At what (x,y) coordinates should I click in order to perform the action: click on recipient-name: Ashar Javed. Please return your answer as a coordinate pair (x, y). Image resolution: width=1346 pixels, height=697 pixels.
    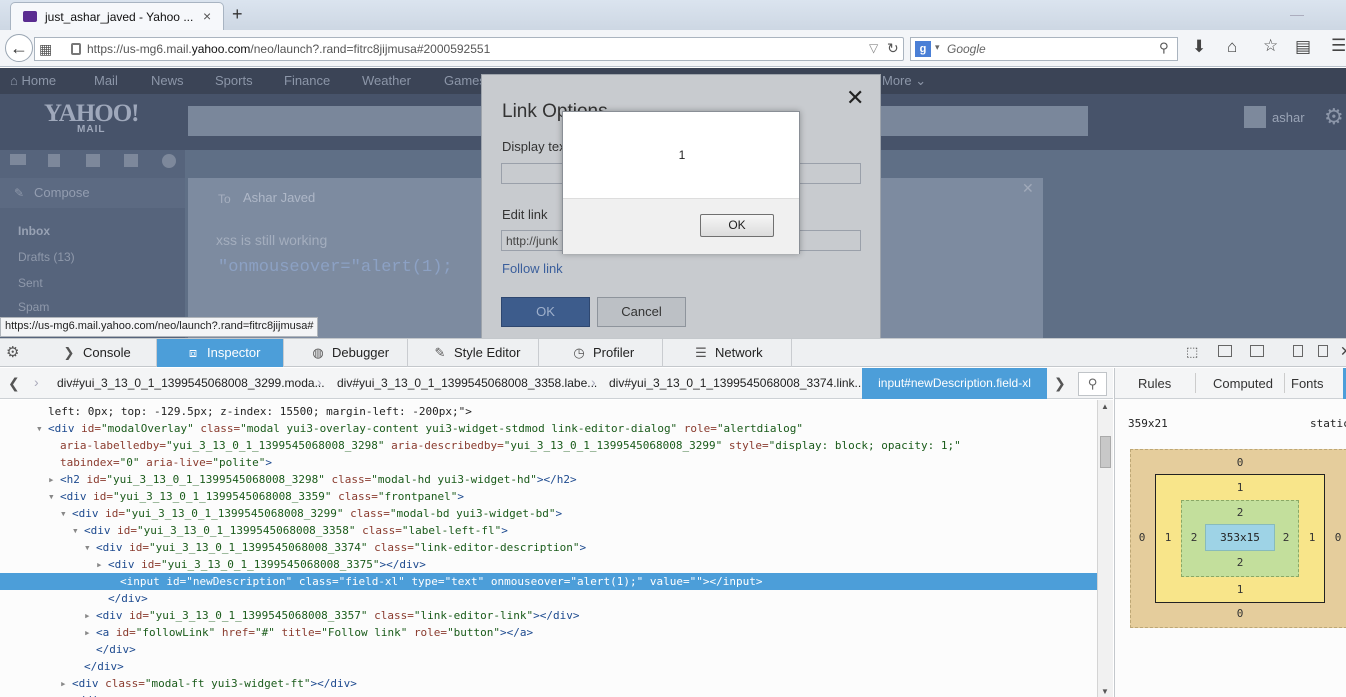
    Looking at the image, I should click on (279, 197).